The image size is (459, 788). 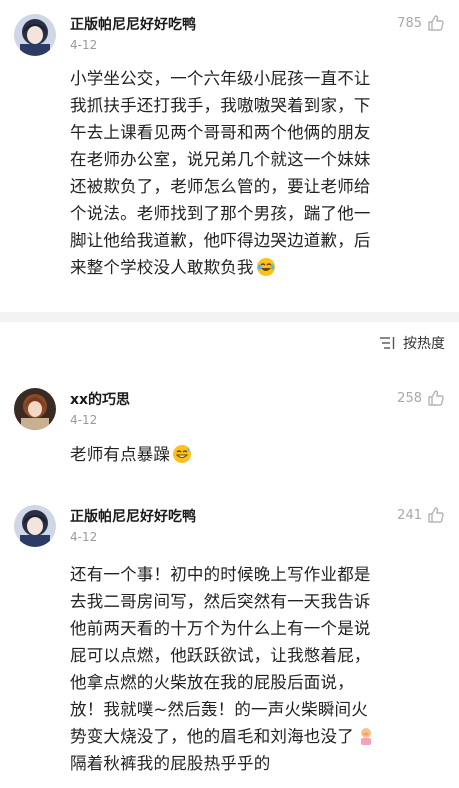 What do you see at coordinates (162, 267) in the screenshot?
I see `comment-line: 来整个学校没人敢欺负我` at bounding box center [162, 267].